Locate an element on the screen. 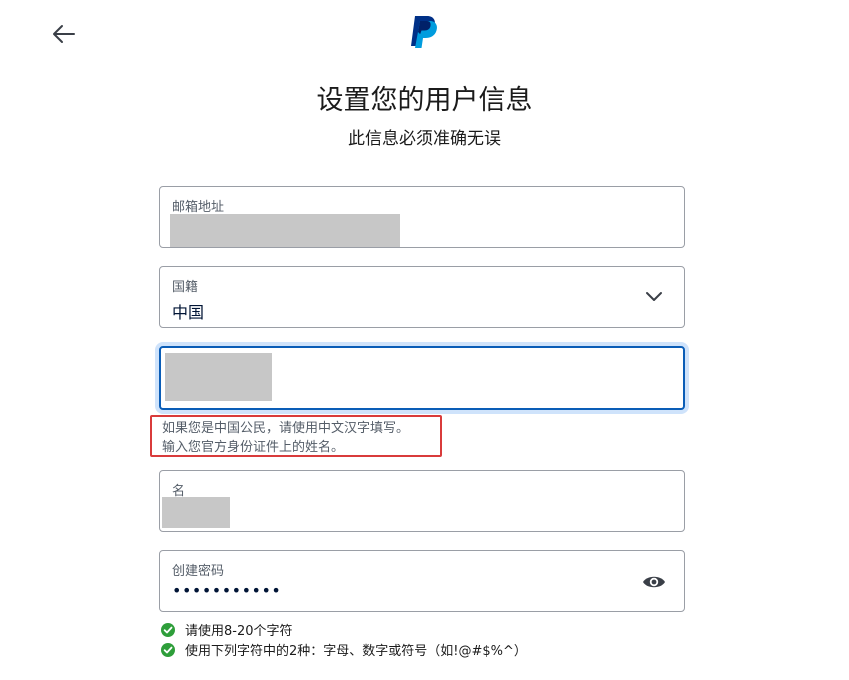 This screenshot has width=849, height=680. country-value: 中国 is located at coordinates (188, 312).